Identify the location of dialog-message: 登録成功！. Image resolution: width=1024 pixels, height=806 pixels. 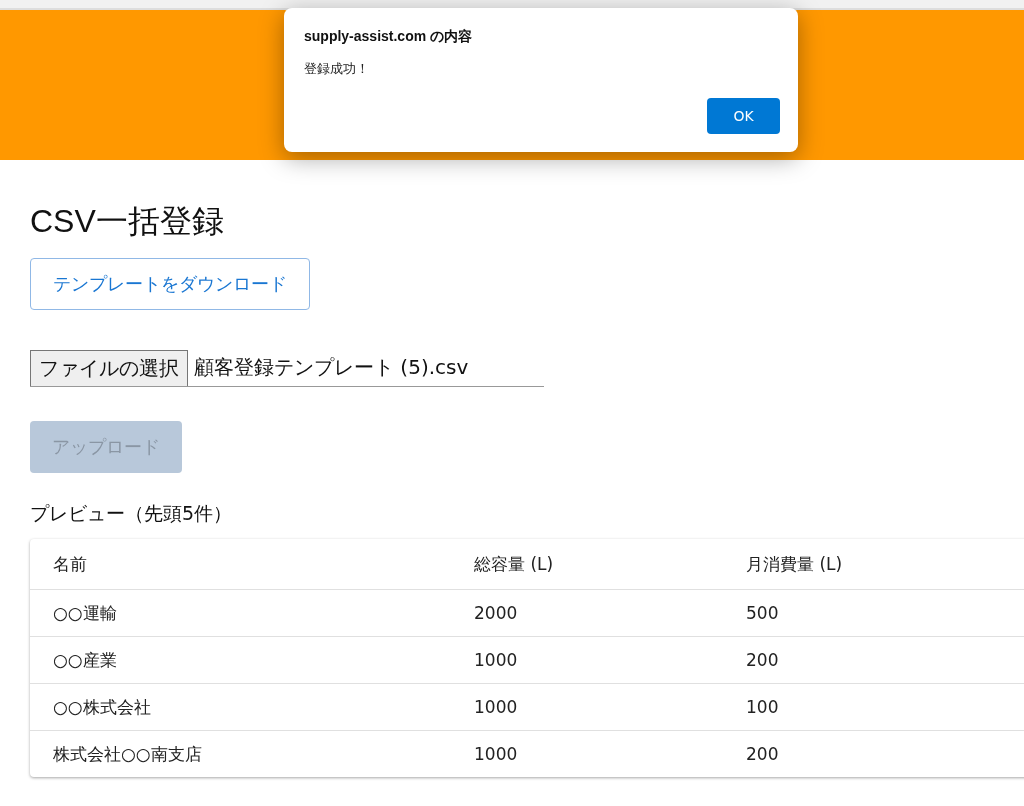
(337, 69).